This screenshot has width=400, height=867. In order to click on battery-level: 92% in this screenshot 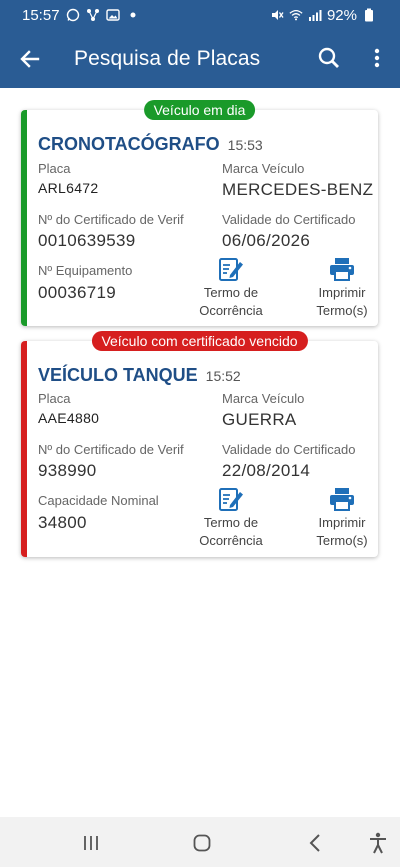, I will do `click(341, 15)`.